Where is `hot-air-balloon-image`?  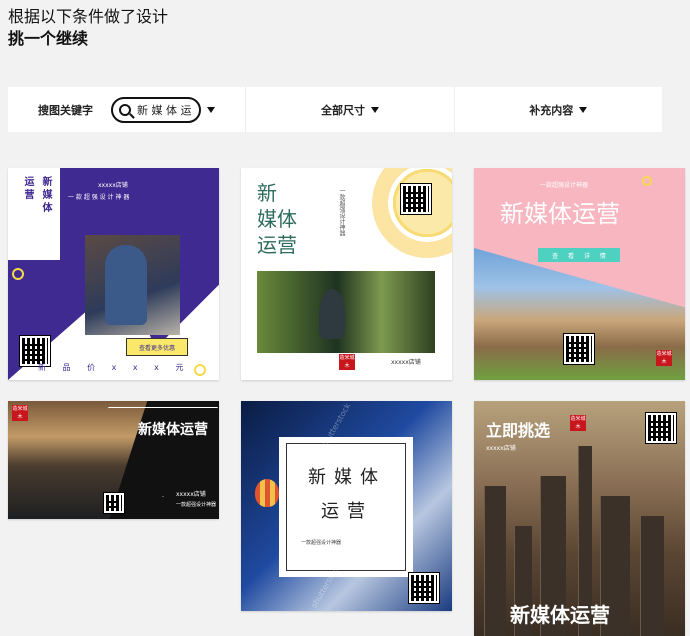
hot-air-balloon-image is located at coordinates (267, 493).